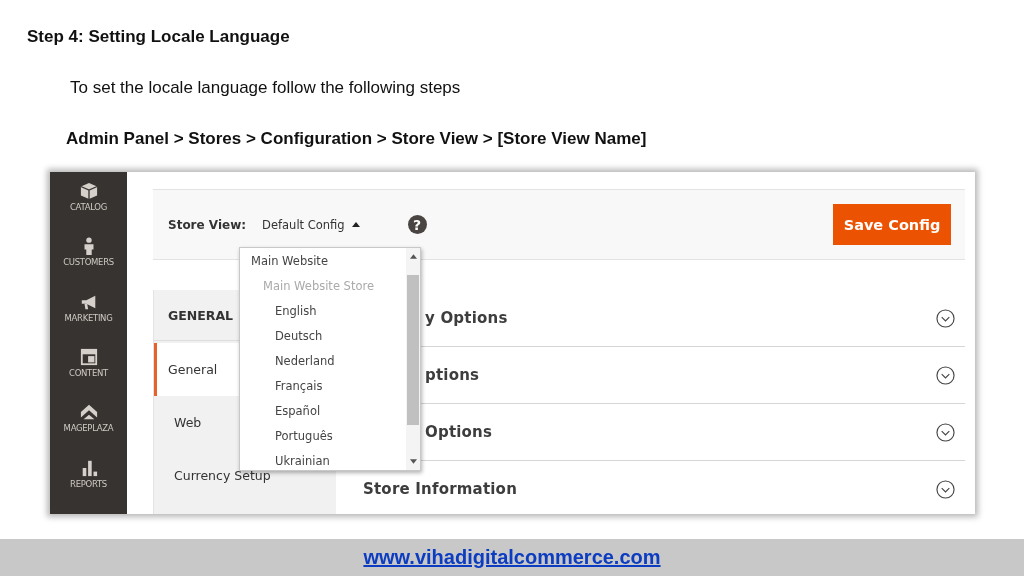 This screenshot has height=576, width=1024. I want to click on navigation-path: Admin Panel > Stores > Configuration > Store View > [Store View Name], so click(356, 139).